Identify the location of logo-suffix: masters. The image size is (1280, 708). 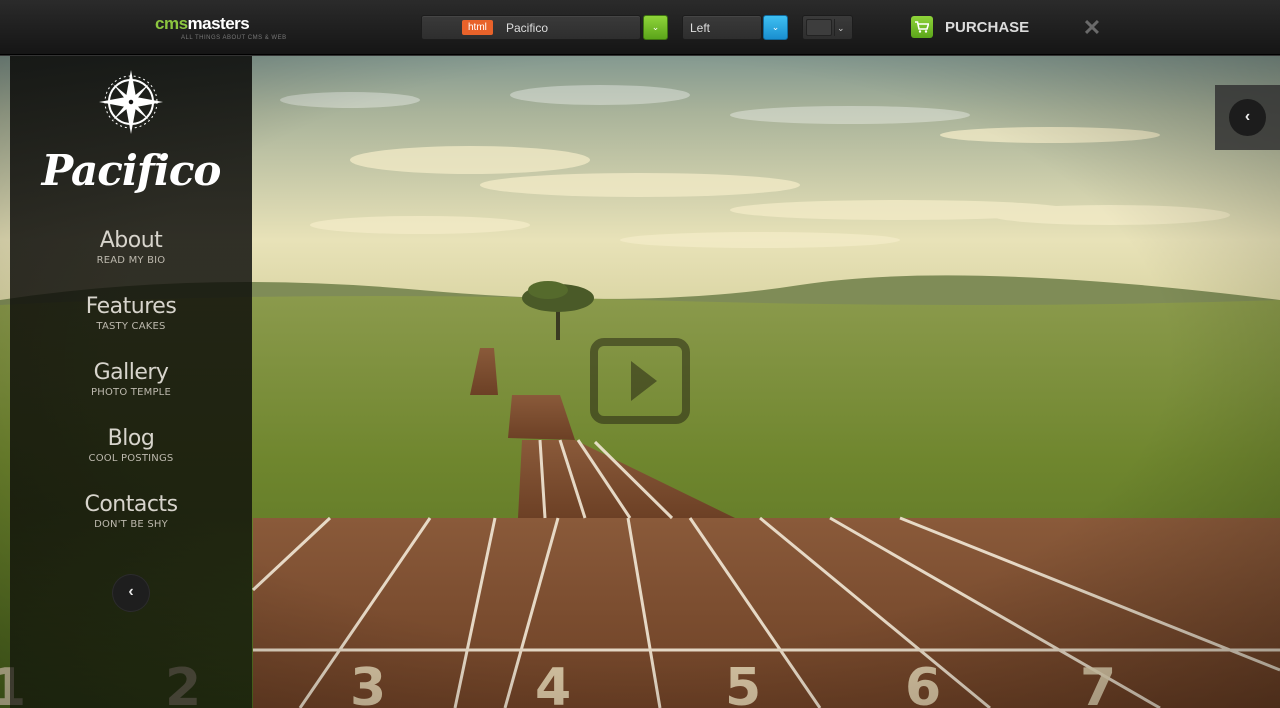
(218, 23).